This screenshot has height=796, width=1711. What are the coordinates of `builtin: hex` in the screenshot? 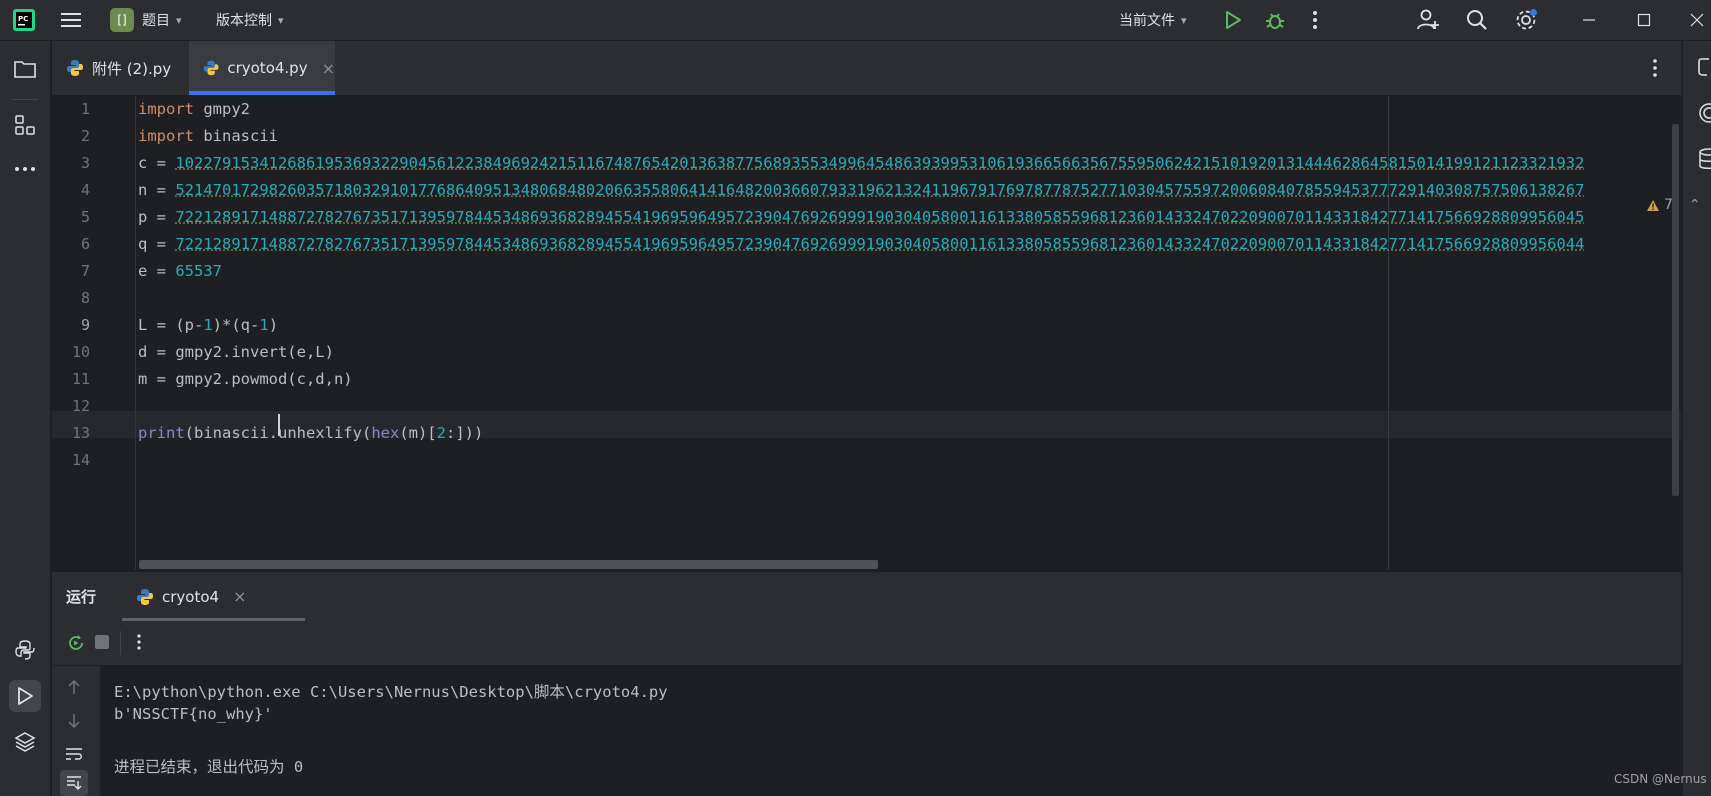 It's located at (385, 433).